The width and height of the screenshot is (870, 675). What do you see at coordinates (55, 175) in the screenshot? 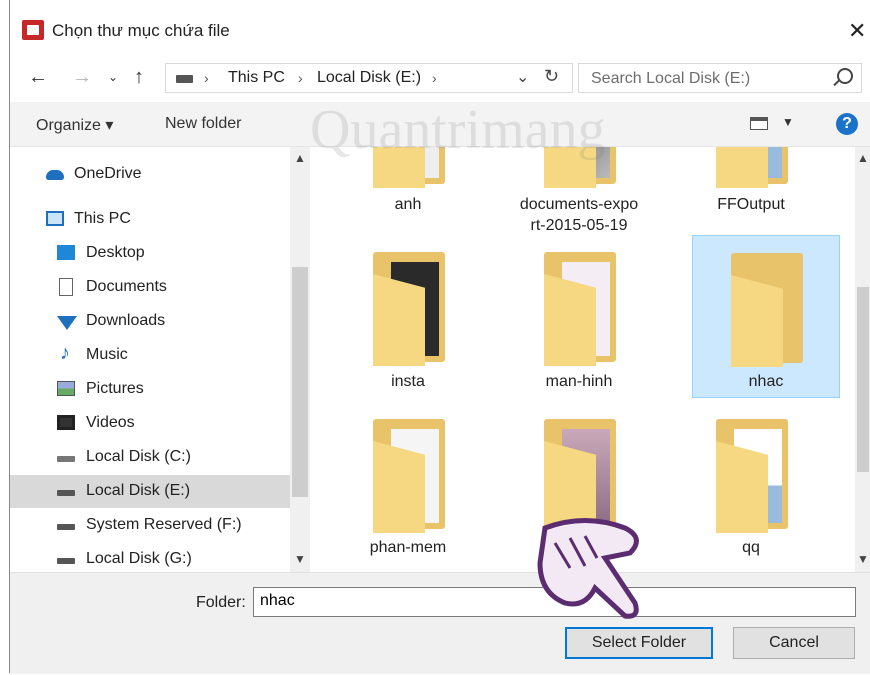
I see `onedrive-icon` at bounding box center [55, 175].